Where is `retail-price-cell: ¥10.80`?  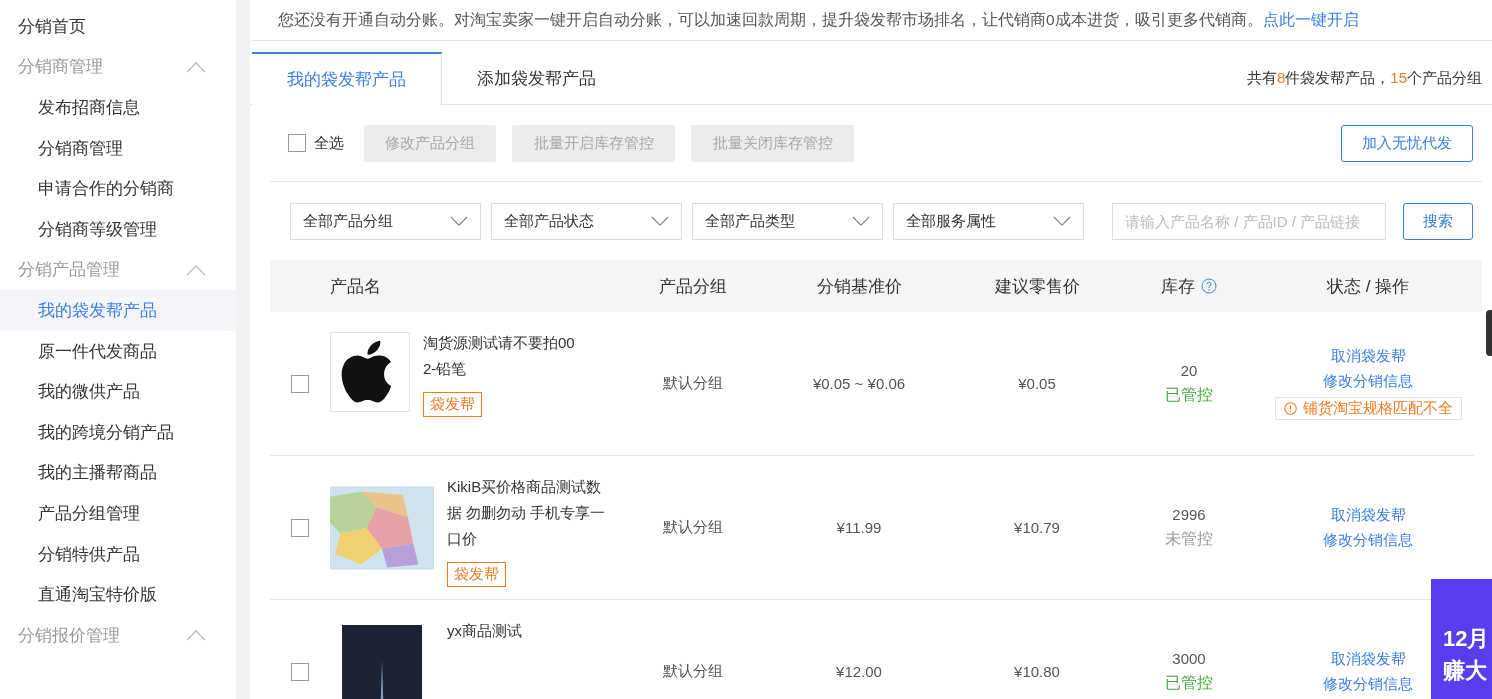 retail-price-cell: ¥10.80 is located at coordinates (1037, 671).